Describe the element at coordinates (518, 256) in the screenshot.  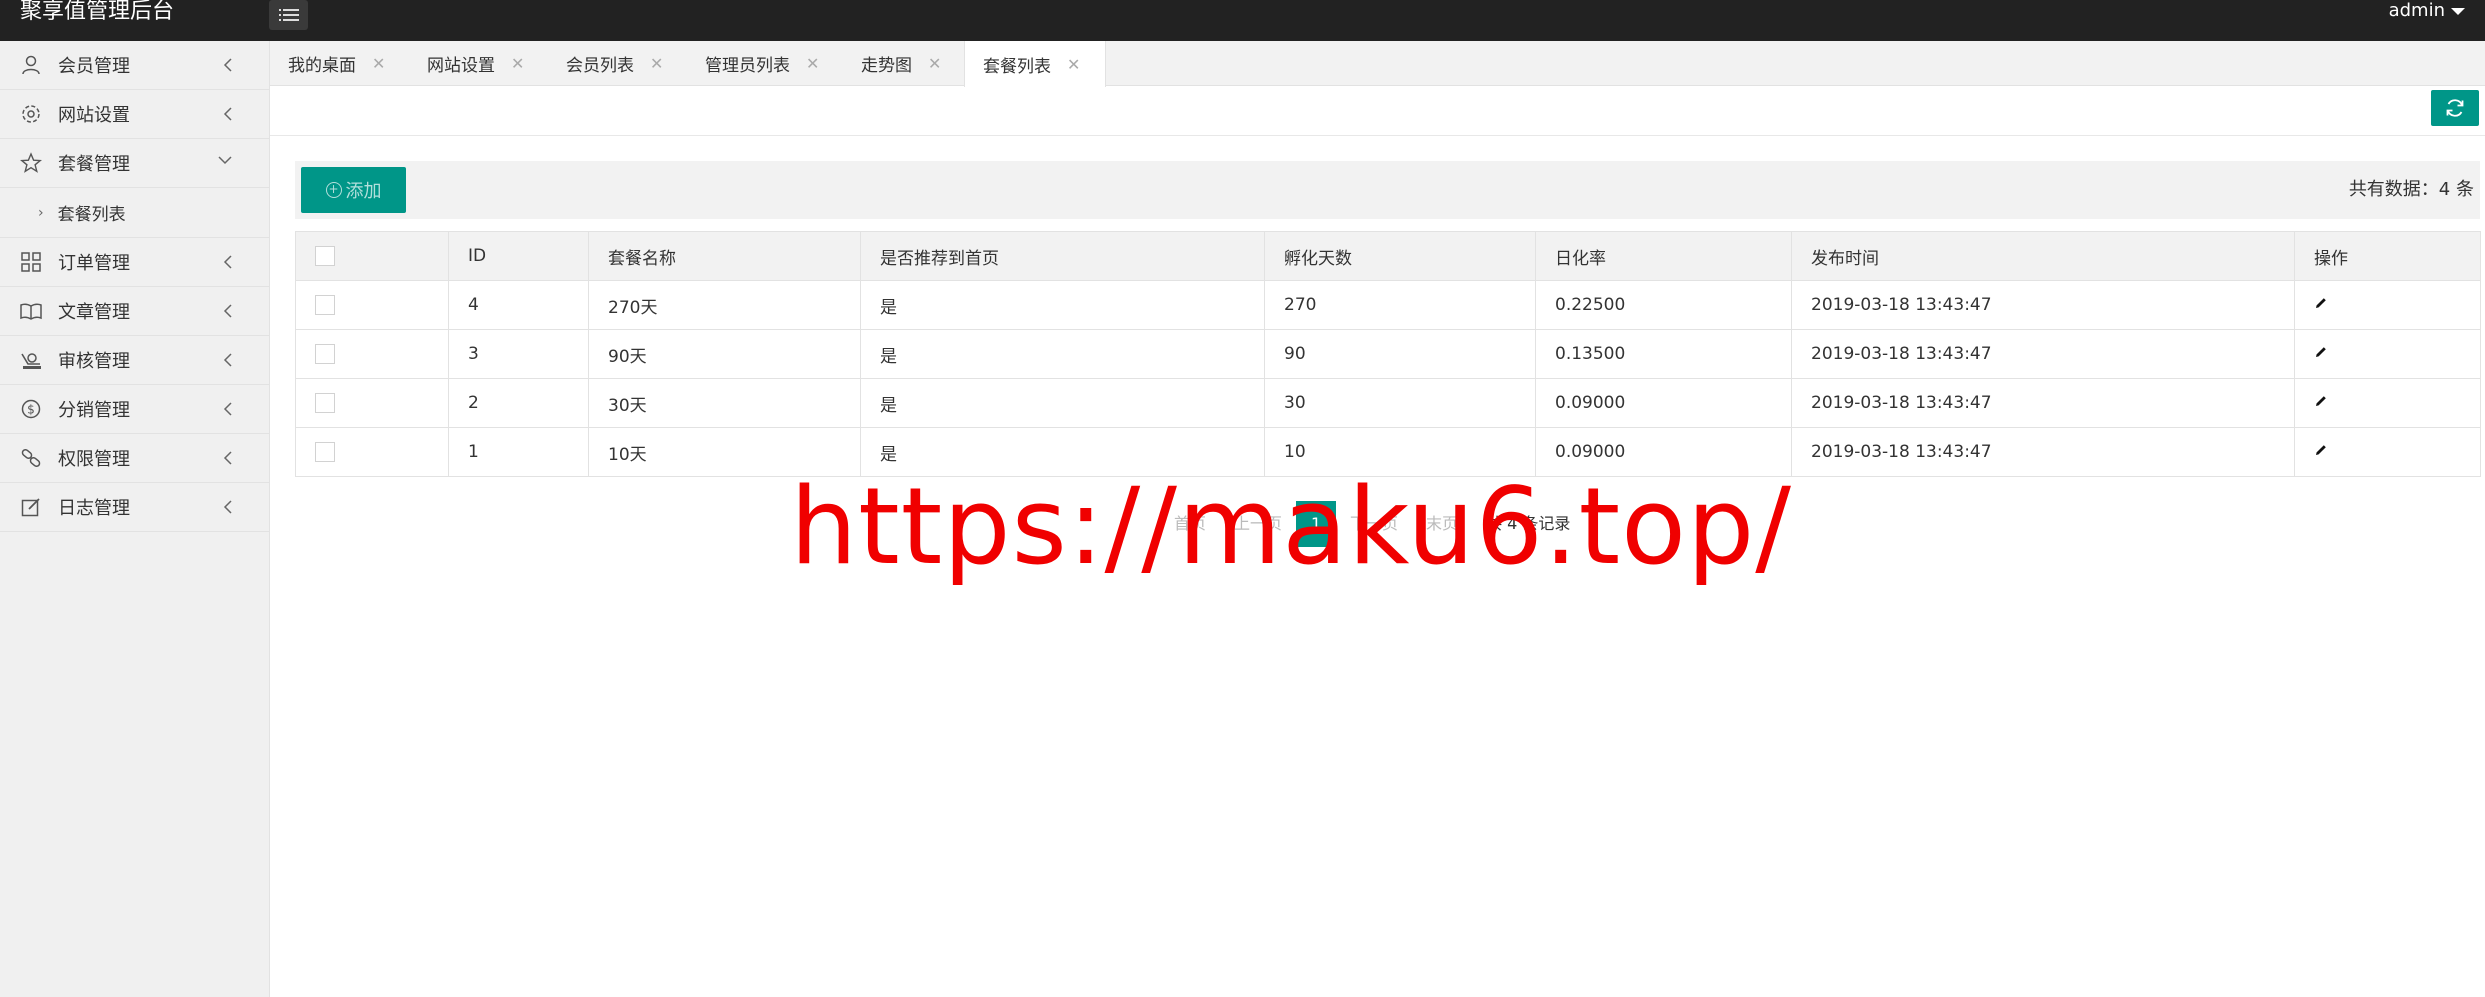
I see `column-header: ID` at that location.